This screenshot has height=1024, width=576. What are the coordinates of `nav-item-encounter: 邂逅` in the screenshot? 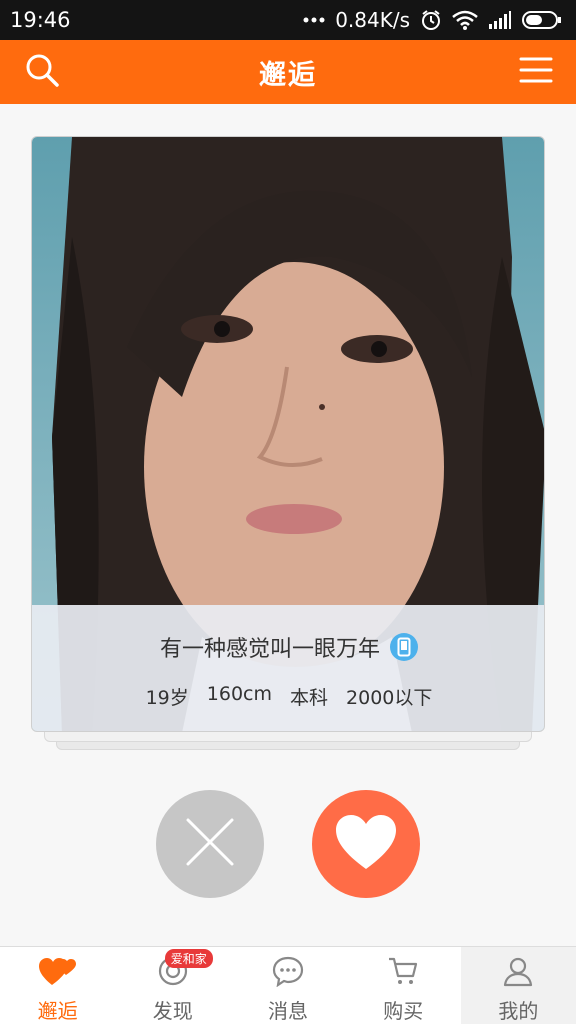 It's located at (57, 985).